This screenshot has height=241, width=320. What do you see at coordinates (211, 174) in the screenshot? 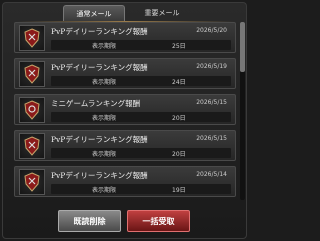
I see `mail-date: 2026/5/14` at bounding box center [211, 174].